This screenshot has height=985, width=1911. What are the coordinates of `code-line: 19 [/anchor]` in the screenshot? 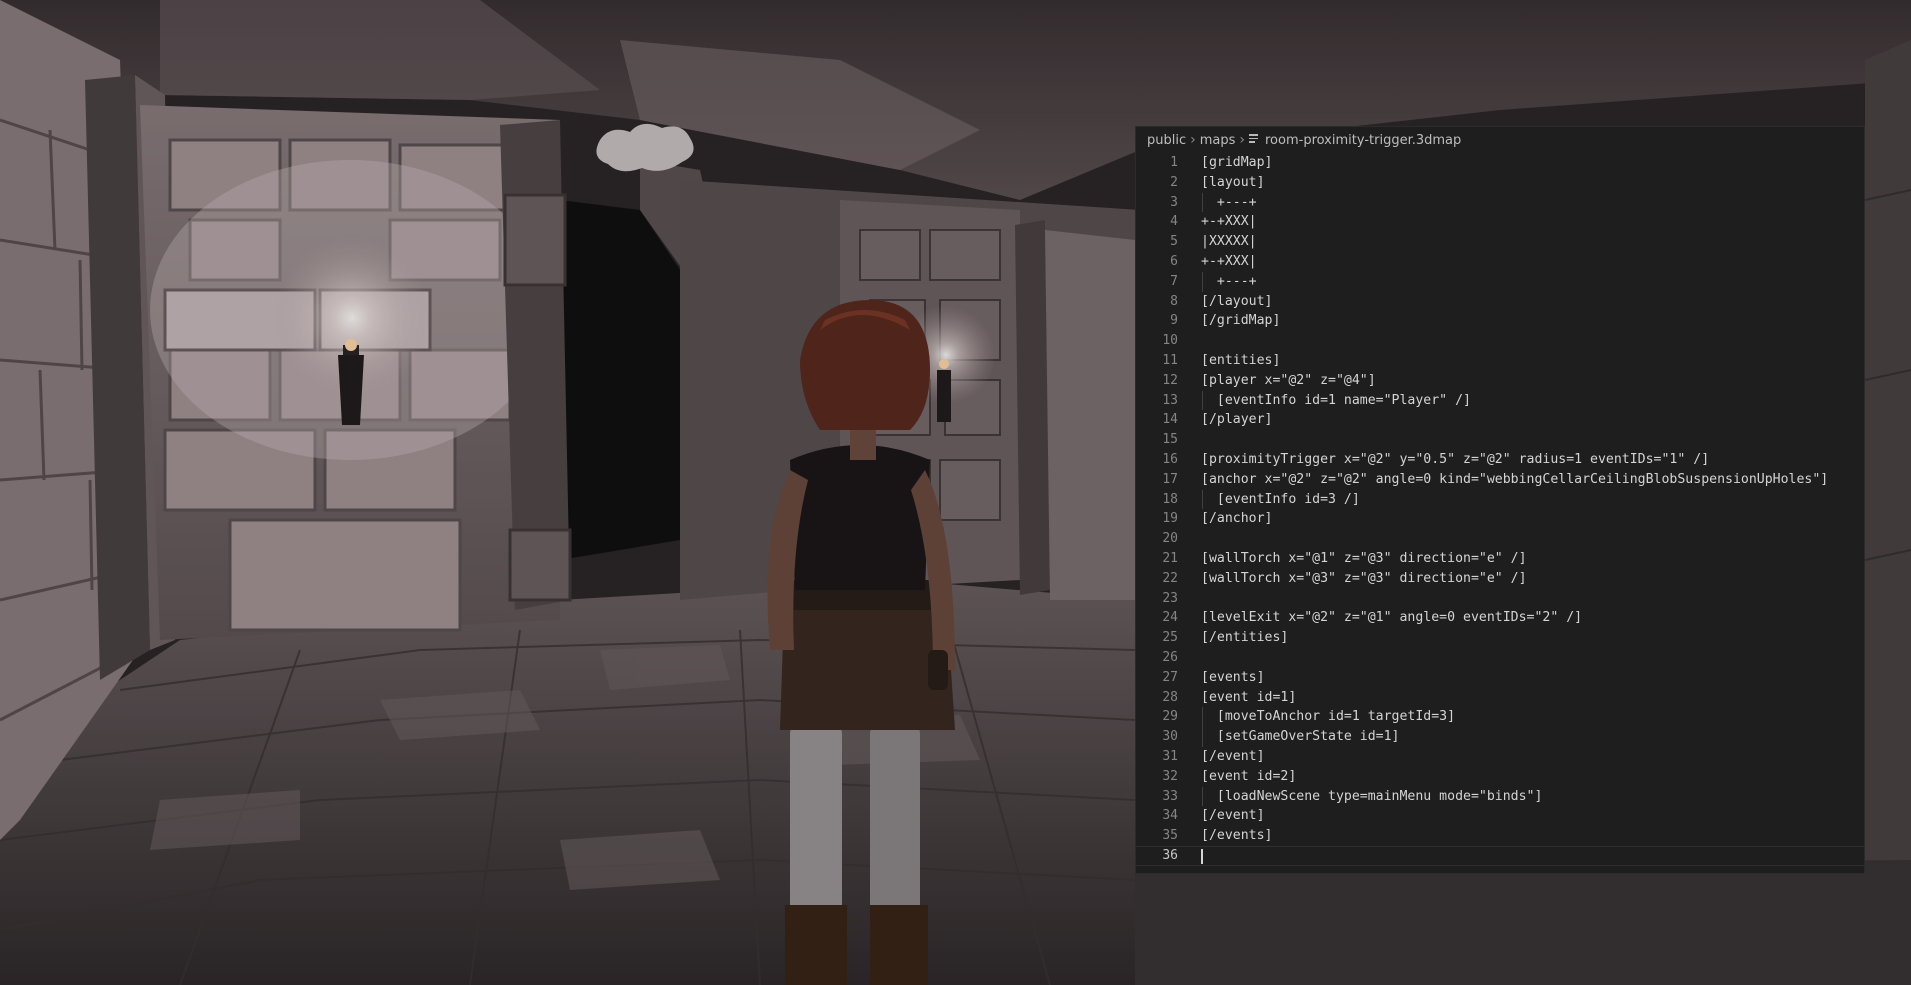 It's located at (1500, 519).